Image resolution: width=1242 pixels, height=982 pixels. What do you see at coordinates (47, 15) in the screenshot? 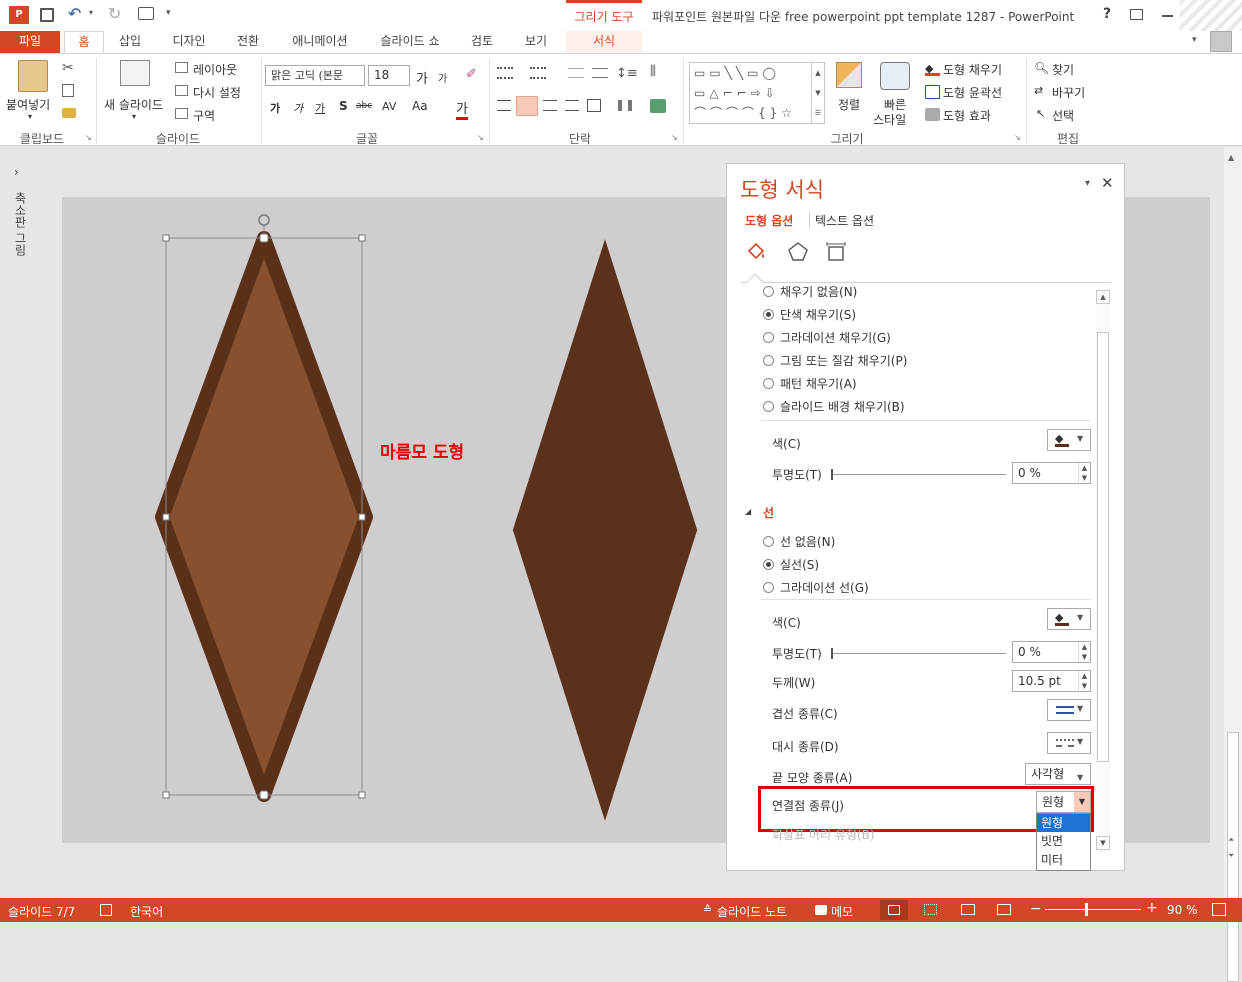
I see `save-icon` at bounding box center [47, 15].